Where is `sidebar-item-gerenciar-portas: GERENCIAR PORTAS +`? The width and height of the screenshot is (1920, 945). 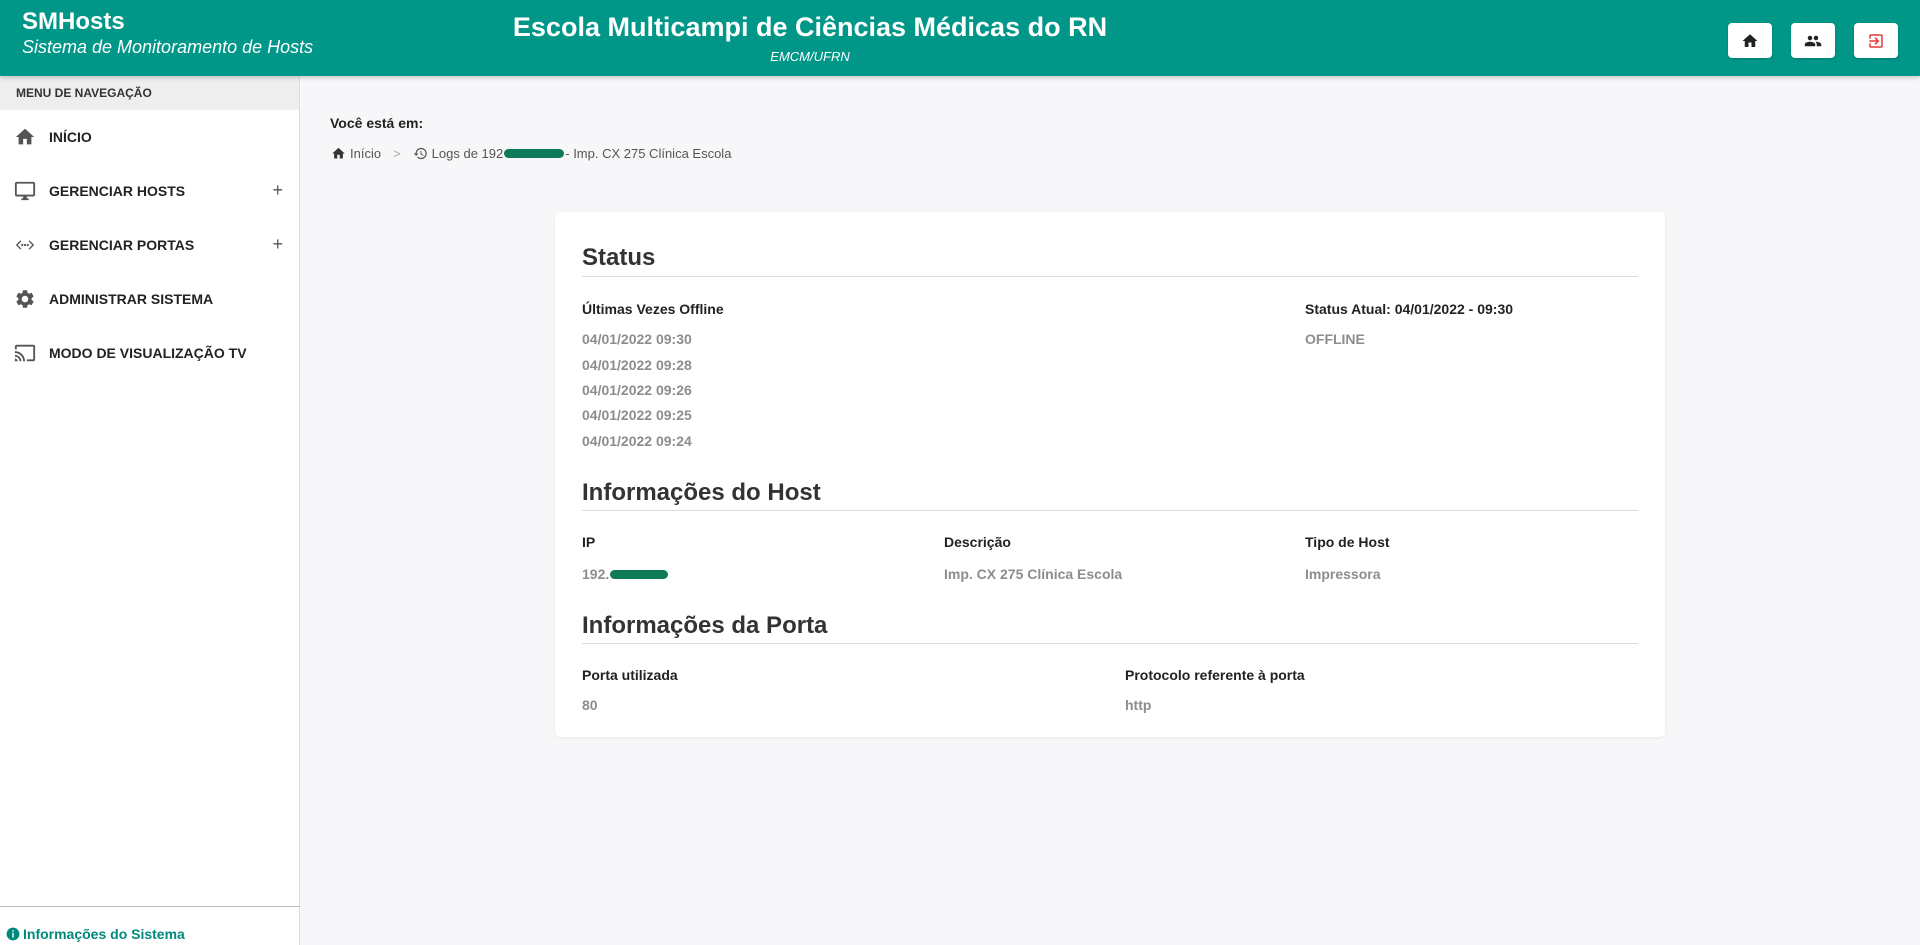
sidebar-item-gerenciar-portas: GERENCIAR PORTAS + is located at coordinates (149, 245).